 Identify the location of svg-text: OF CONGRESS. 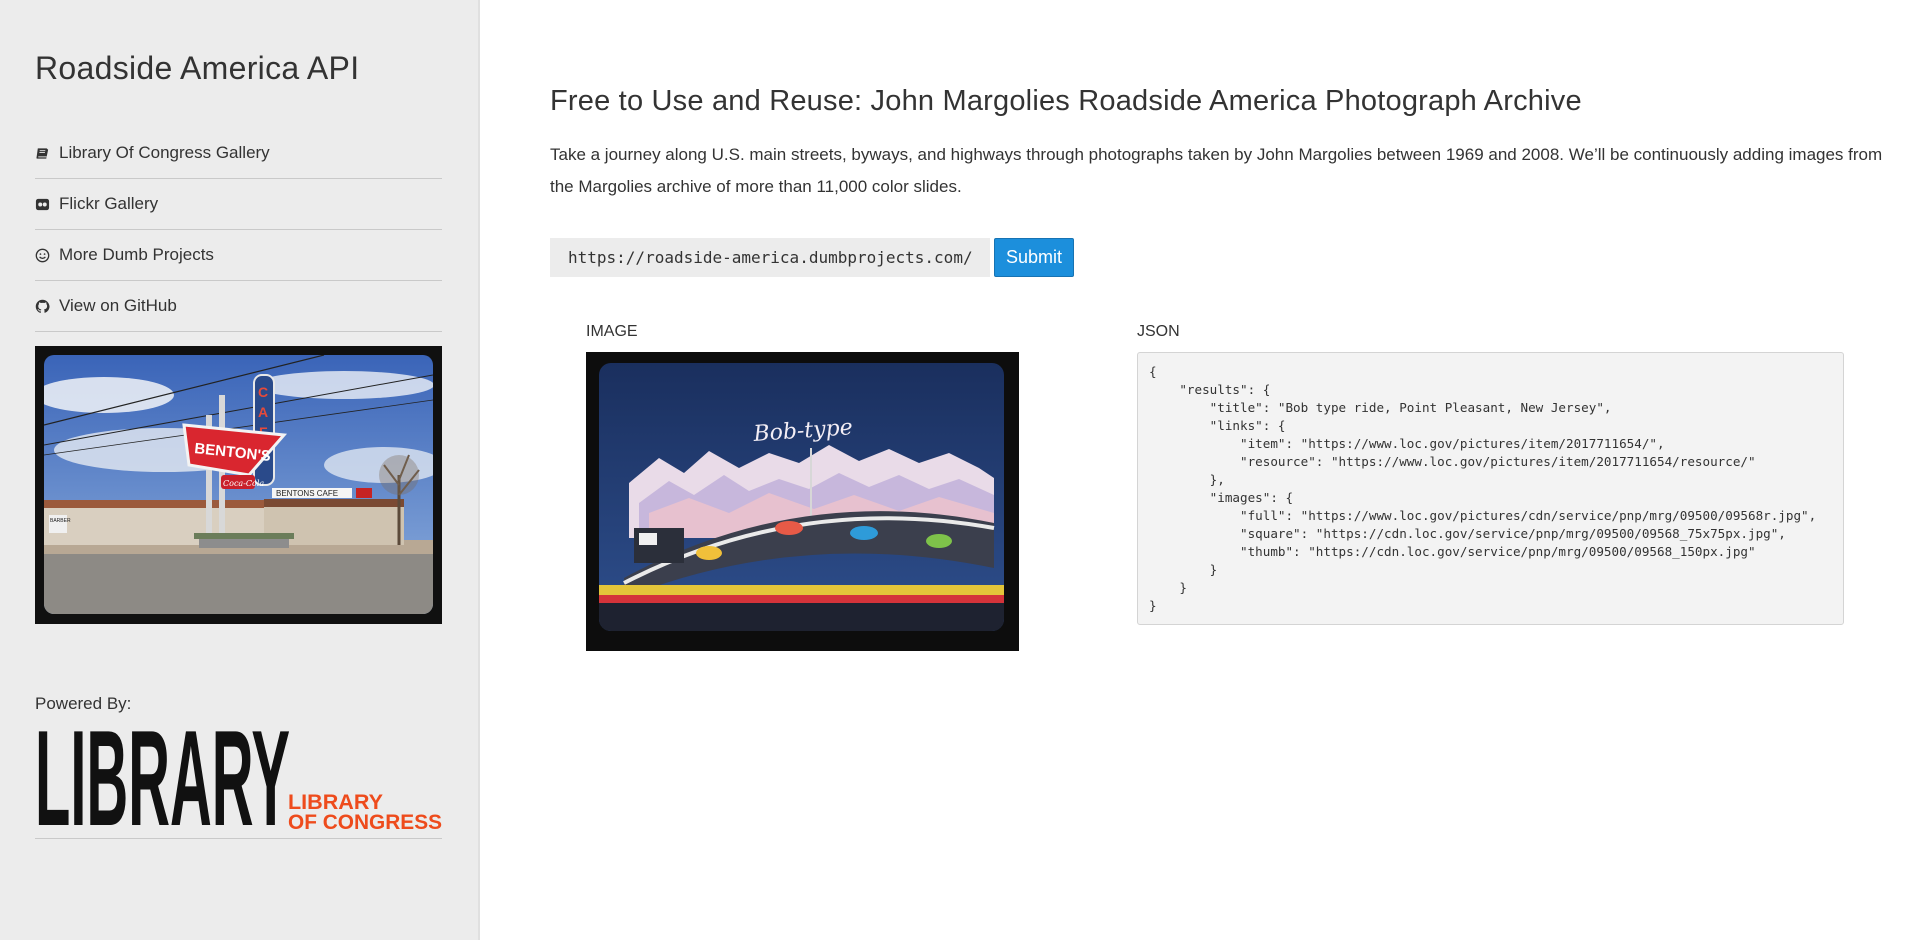
(365, 821).